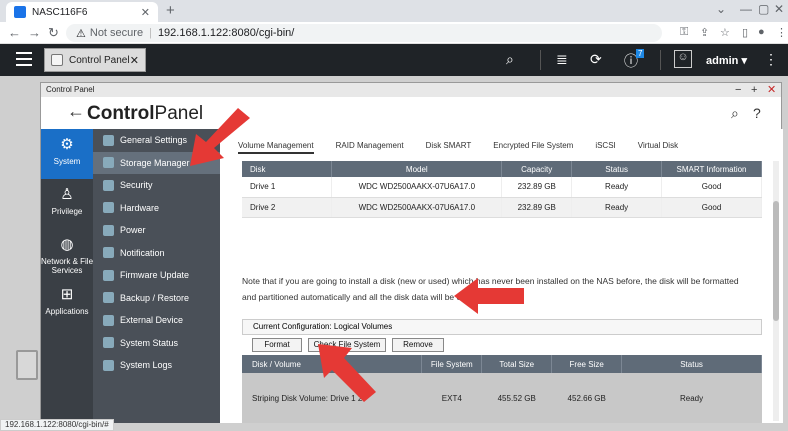  What do you see at coordinates (683, 59) in the screenshot?
I see `avatar: ☺` at bounding box center [683, 59].